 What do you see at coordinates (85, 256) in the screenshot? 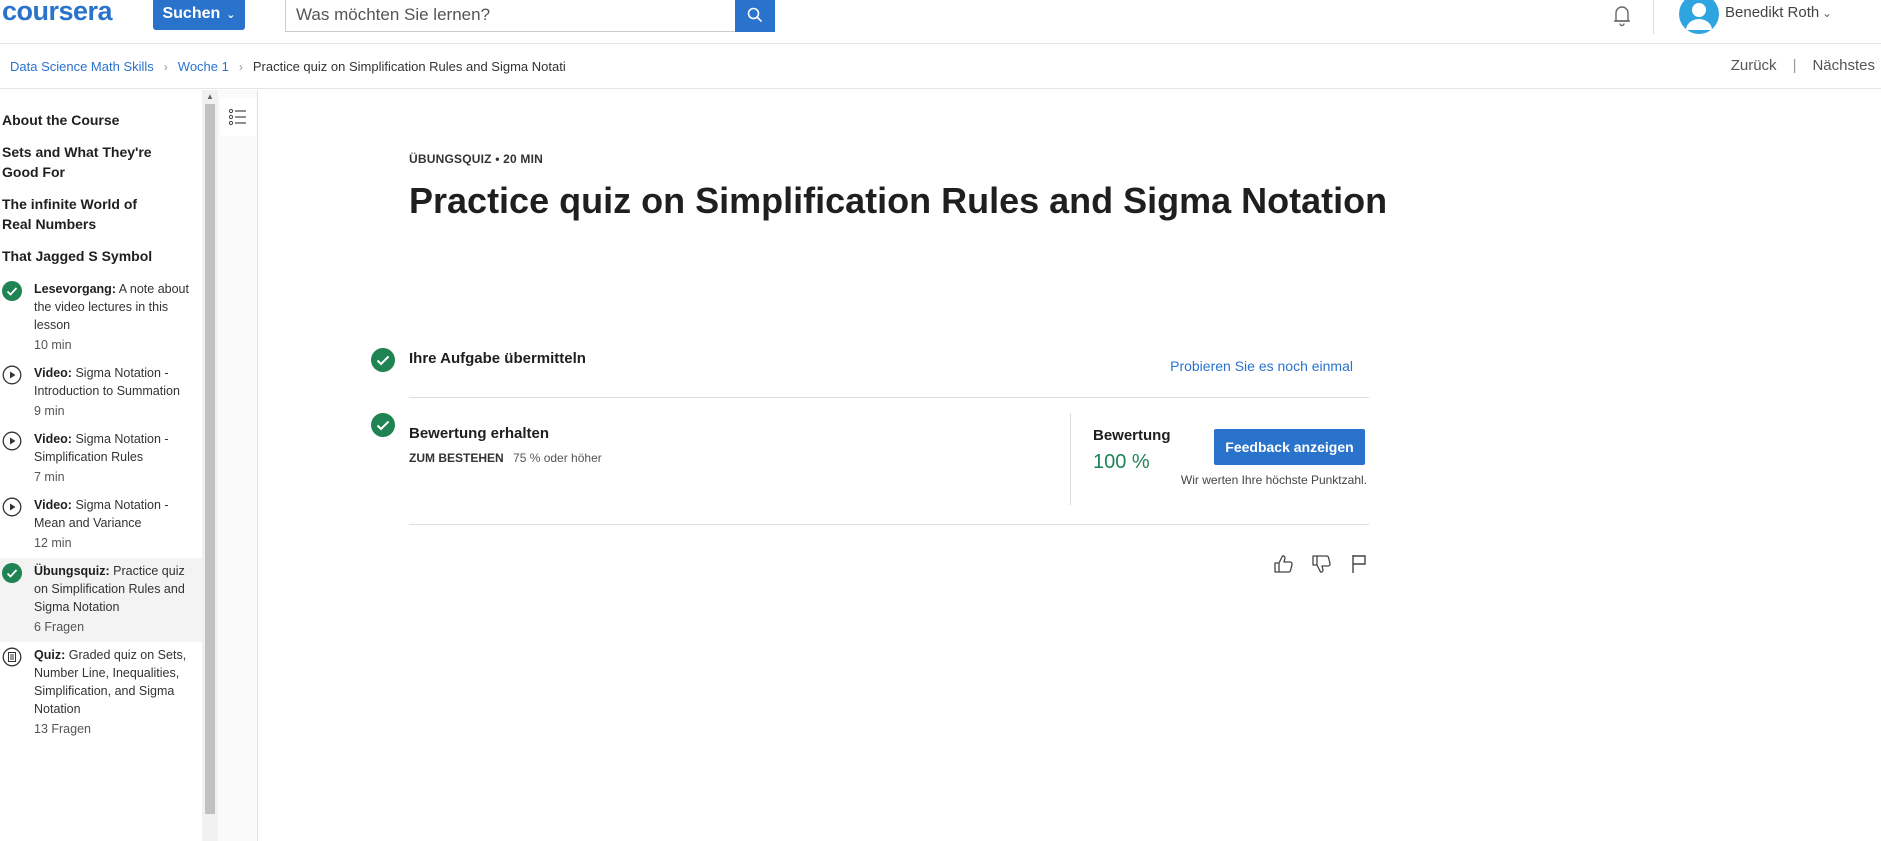
I see `sidebar-module-sigma: That Jagged S Symbol` at bounding box center [85, 256].